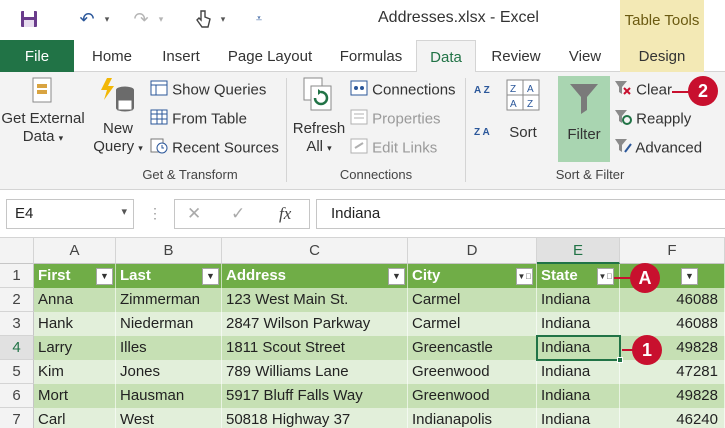 This screenshot has width=725, height=428. I want to click on table-cell: 789 Williams Lane, so click(315, 372).